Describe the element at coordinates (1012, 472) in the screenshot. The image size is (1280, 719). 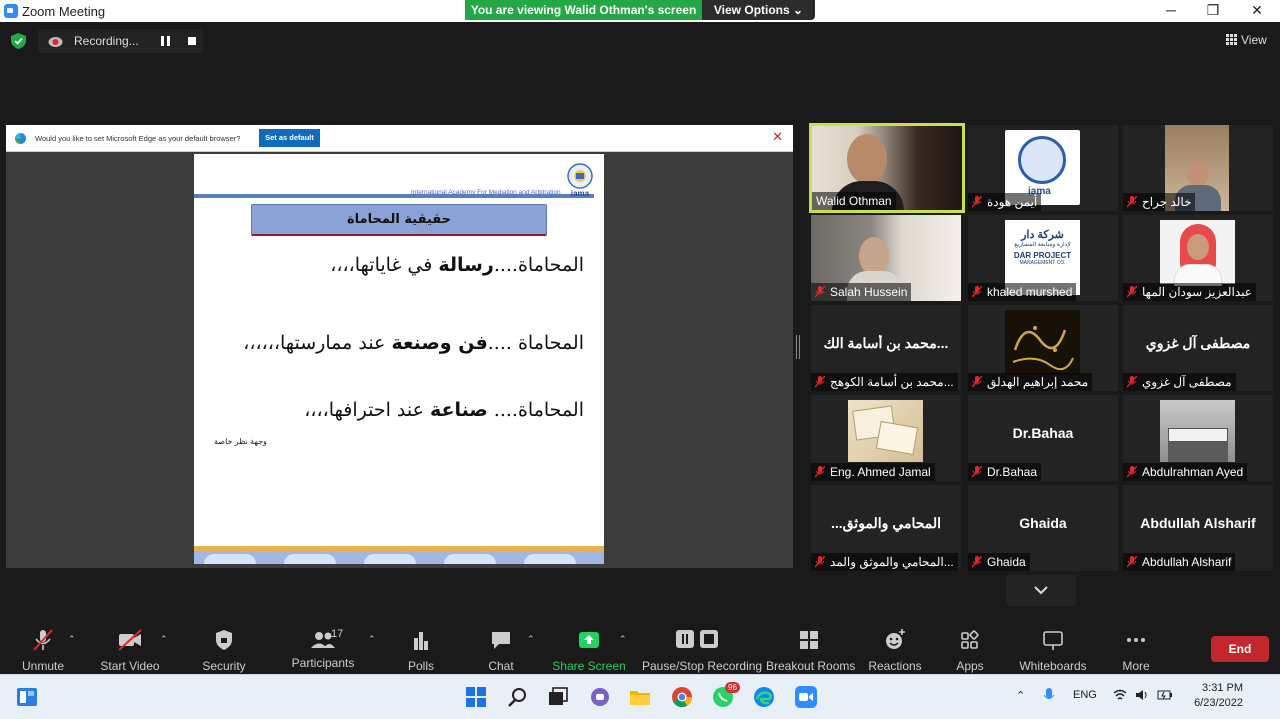
I see `participant-name: Dr.Bahaa` at that location.